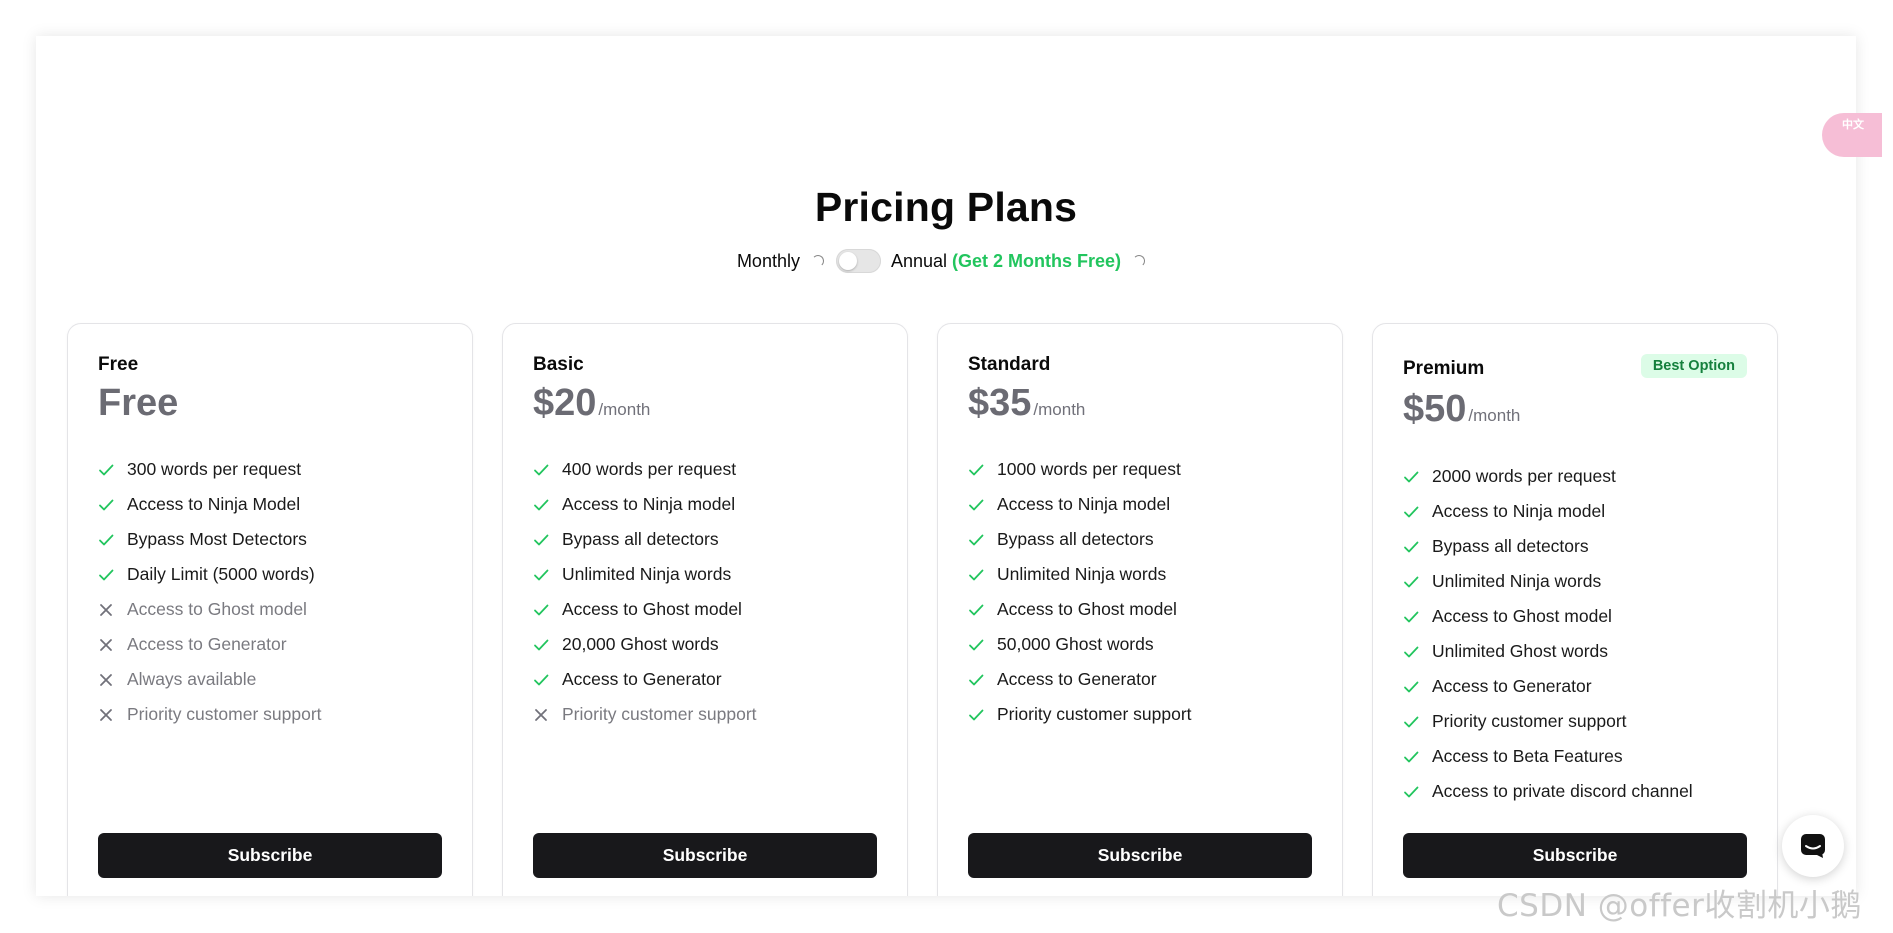 Image resolution: width=1893 pixels, height=933 pixels. Describe the element at coordinates (275, 679) in the screenshot. I see `feature-item: Always available` at that location.